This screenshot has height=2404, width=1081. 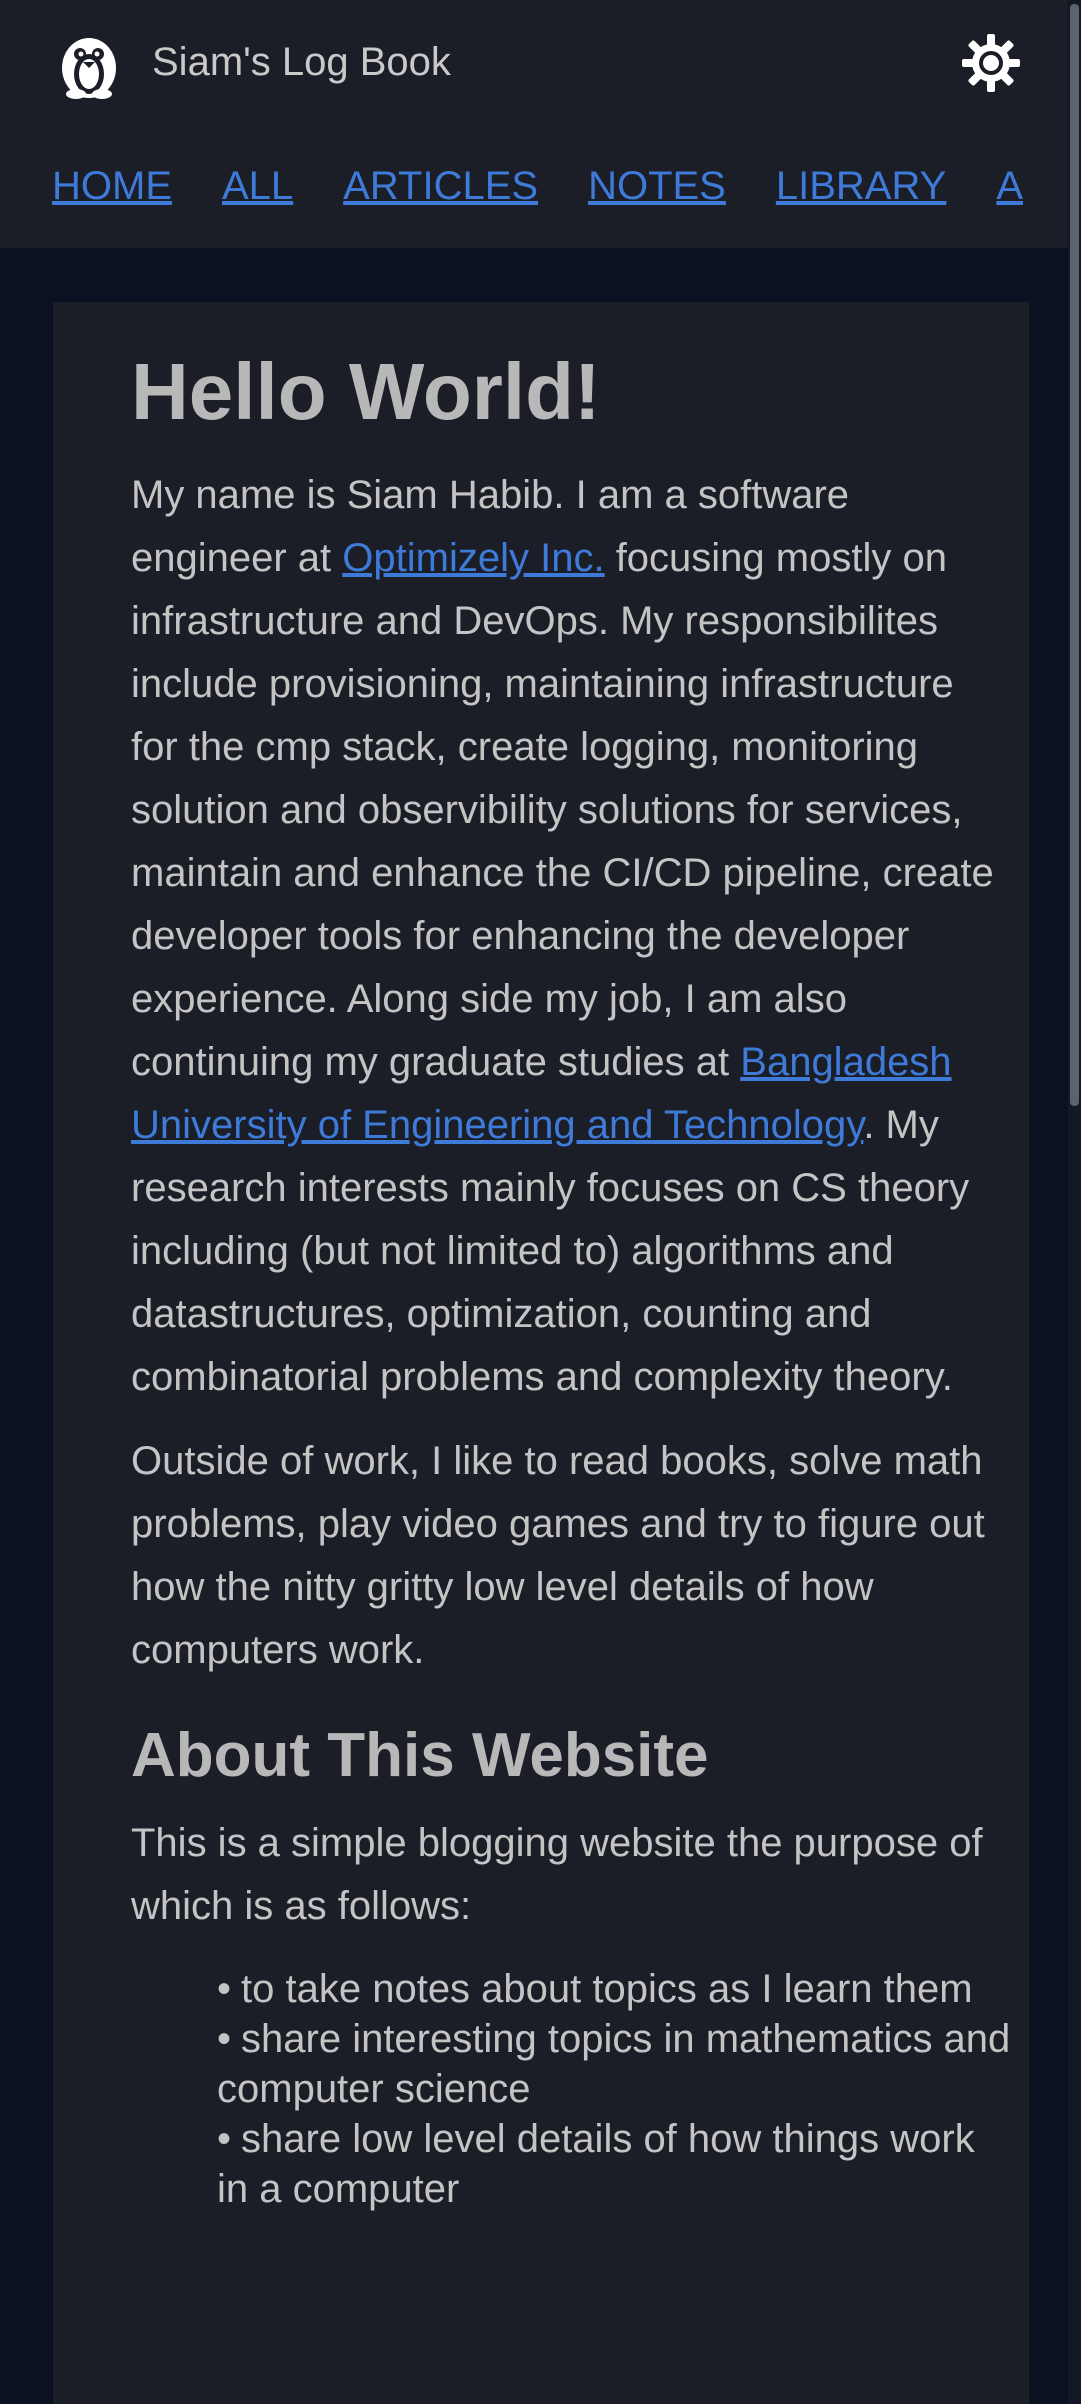 I want to click on about-heading: About This Website, so click(x=420, y=1755).